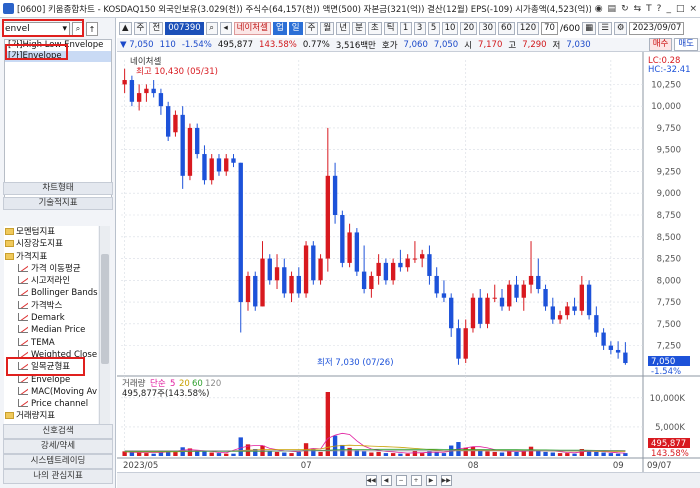 The image size is (700, 488). Describe the element at coordinates (105, 309) in the screenshot. I see `scroll-thumb` at that location.